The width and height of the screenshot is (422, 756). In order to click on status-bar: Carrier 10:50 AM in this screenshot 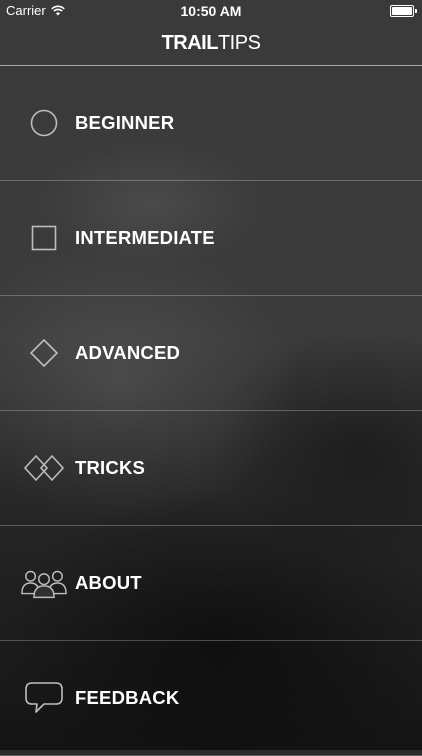, I will do `click(211, 11)`.